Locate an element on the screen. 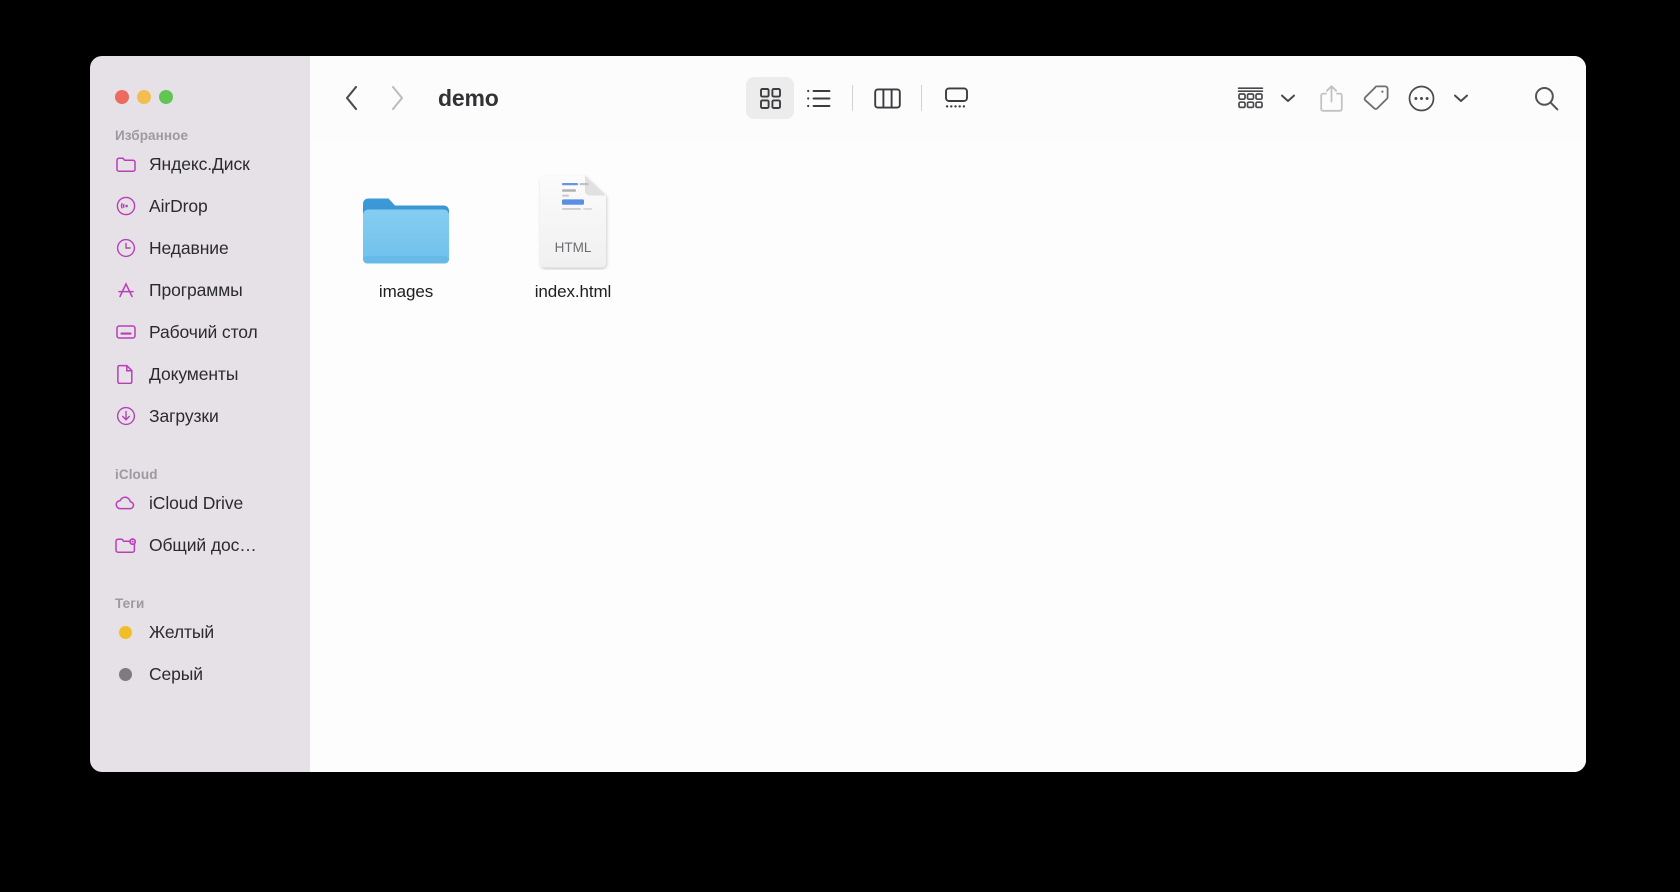 The height and width of the screenshot is (892, 1680). sidebar-section-title: iCloud is located at coordinates (136, 474).